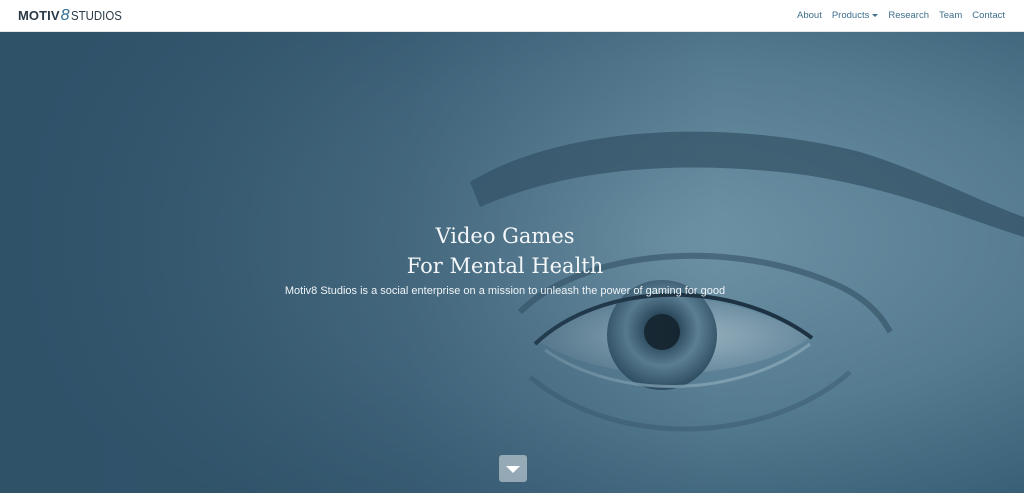 Image resolution: width=1024 pixels, height=493 pixels. I want to click on brand-eight: 8, so click(65, 15).